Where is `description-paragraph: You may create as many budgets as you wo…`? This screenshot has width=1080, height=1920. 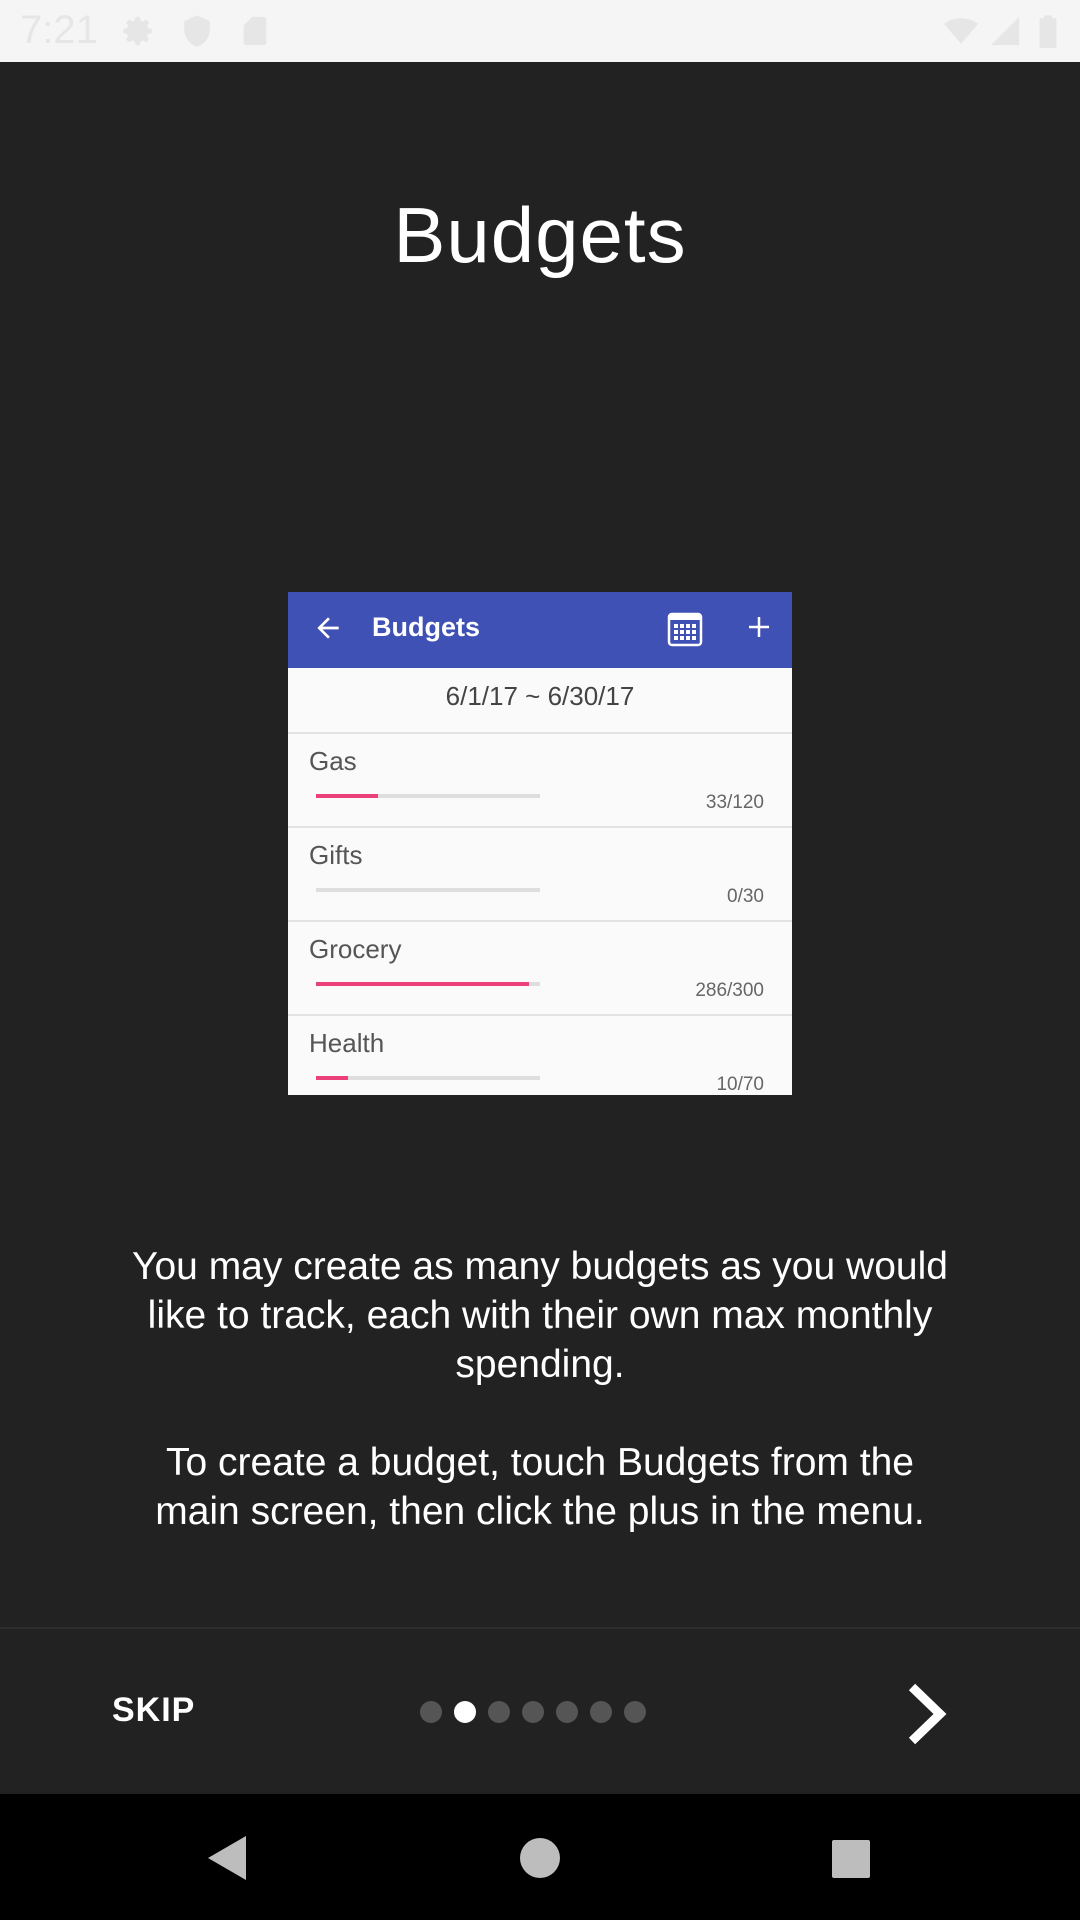 description-paragraph: You may create as many budgets as you wo… is located at coordinates (540, 1315).